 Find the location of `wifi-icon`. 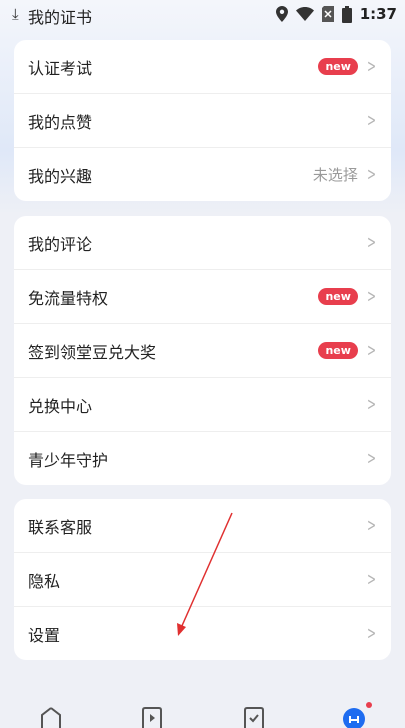

wifi-icon is located at coordinates (304, 14).